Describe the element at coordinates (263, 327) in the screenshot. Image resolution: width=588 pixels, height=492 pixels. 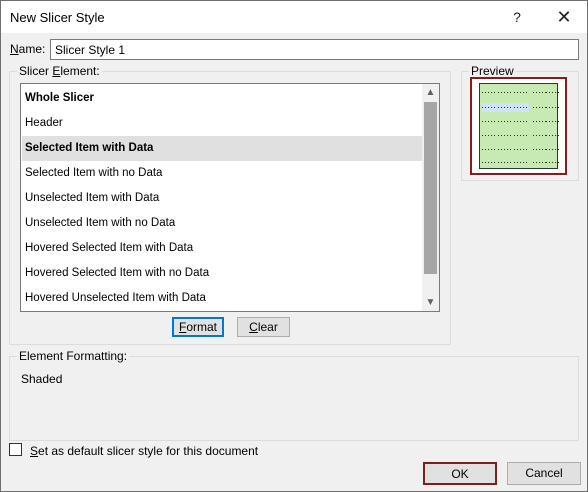
I see `clear-button: Clear` at that location.